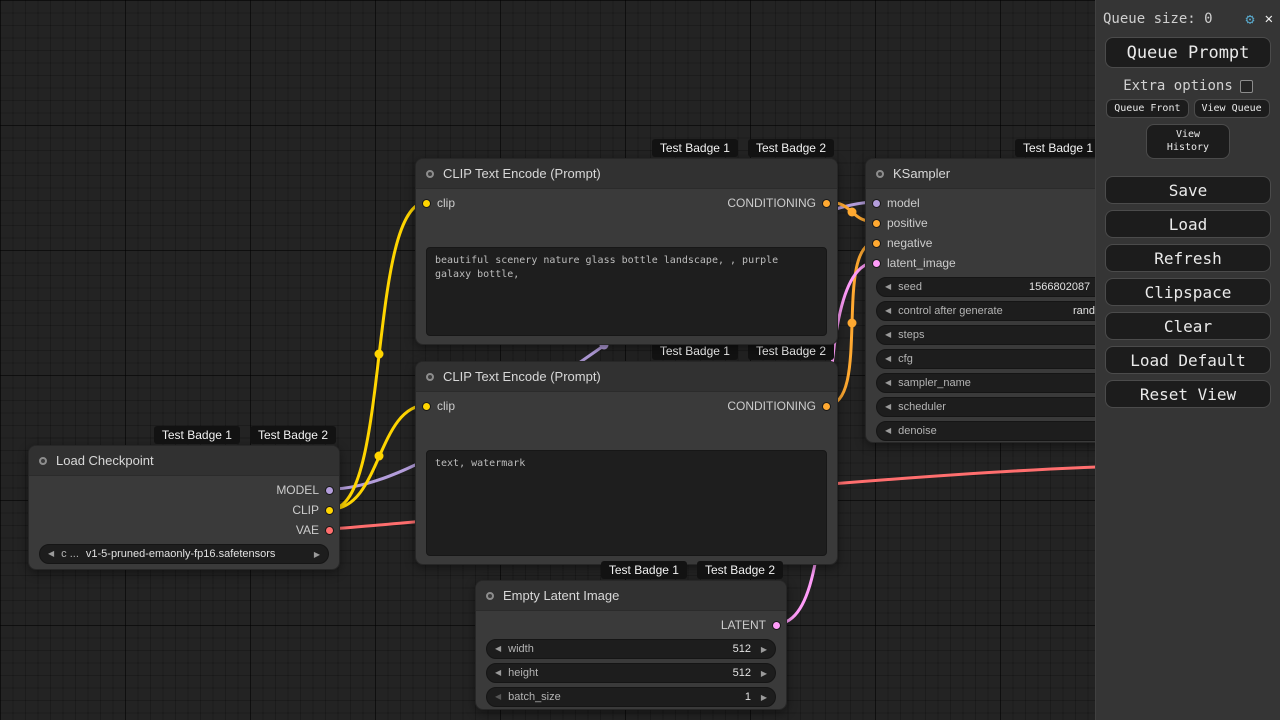  What do you see at coordinates (1188, 258) in the screenshot?
I see `refresh-button: Refresh` at bounding box center [1188, 258].